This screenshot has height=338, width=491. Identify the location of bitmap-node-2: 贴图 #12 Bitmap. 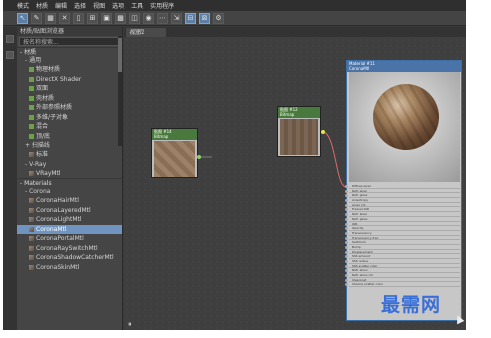
(299, 131).